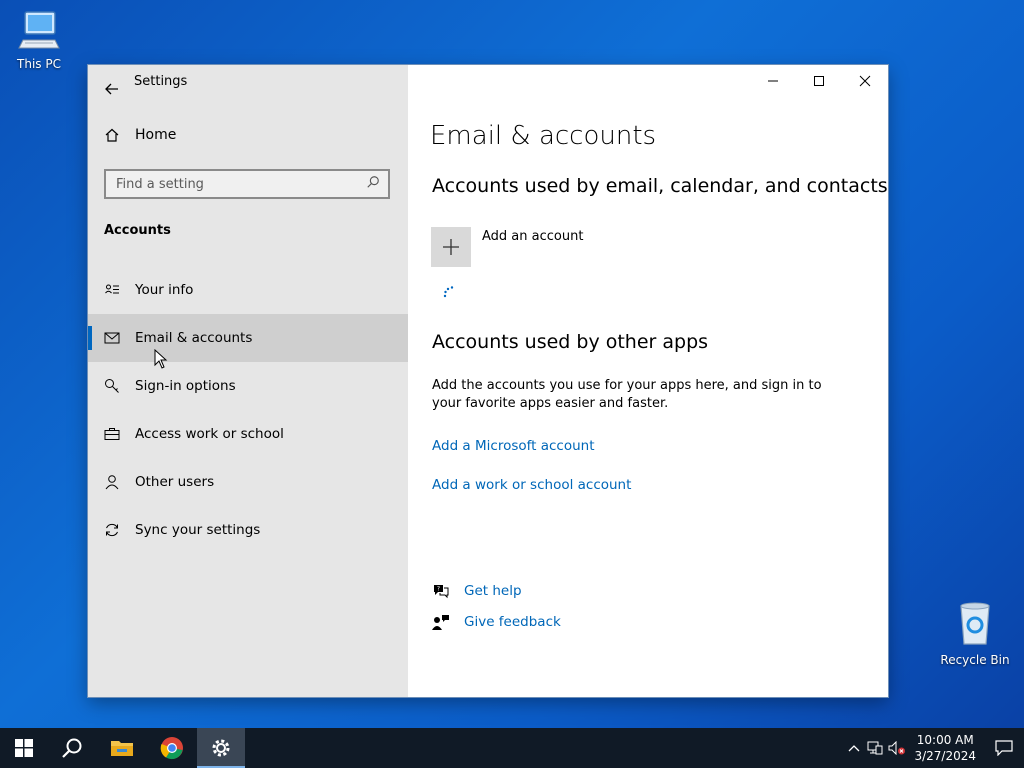 Image resolution: width=1024 pixels, height=768 pixels. I want to click on chrome-icon, so click(171, 748).